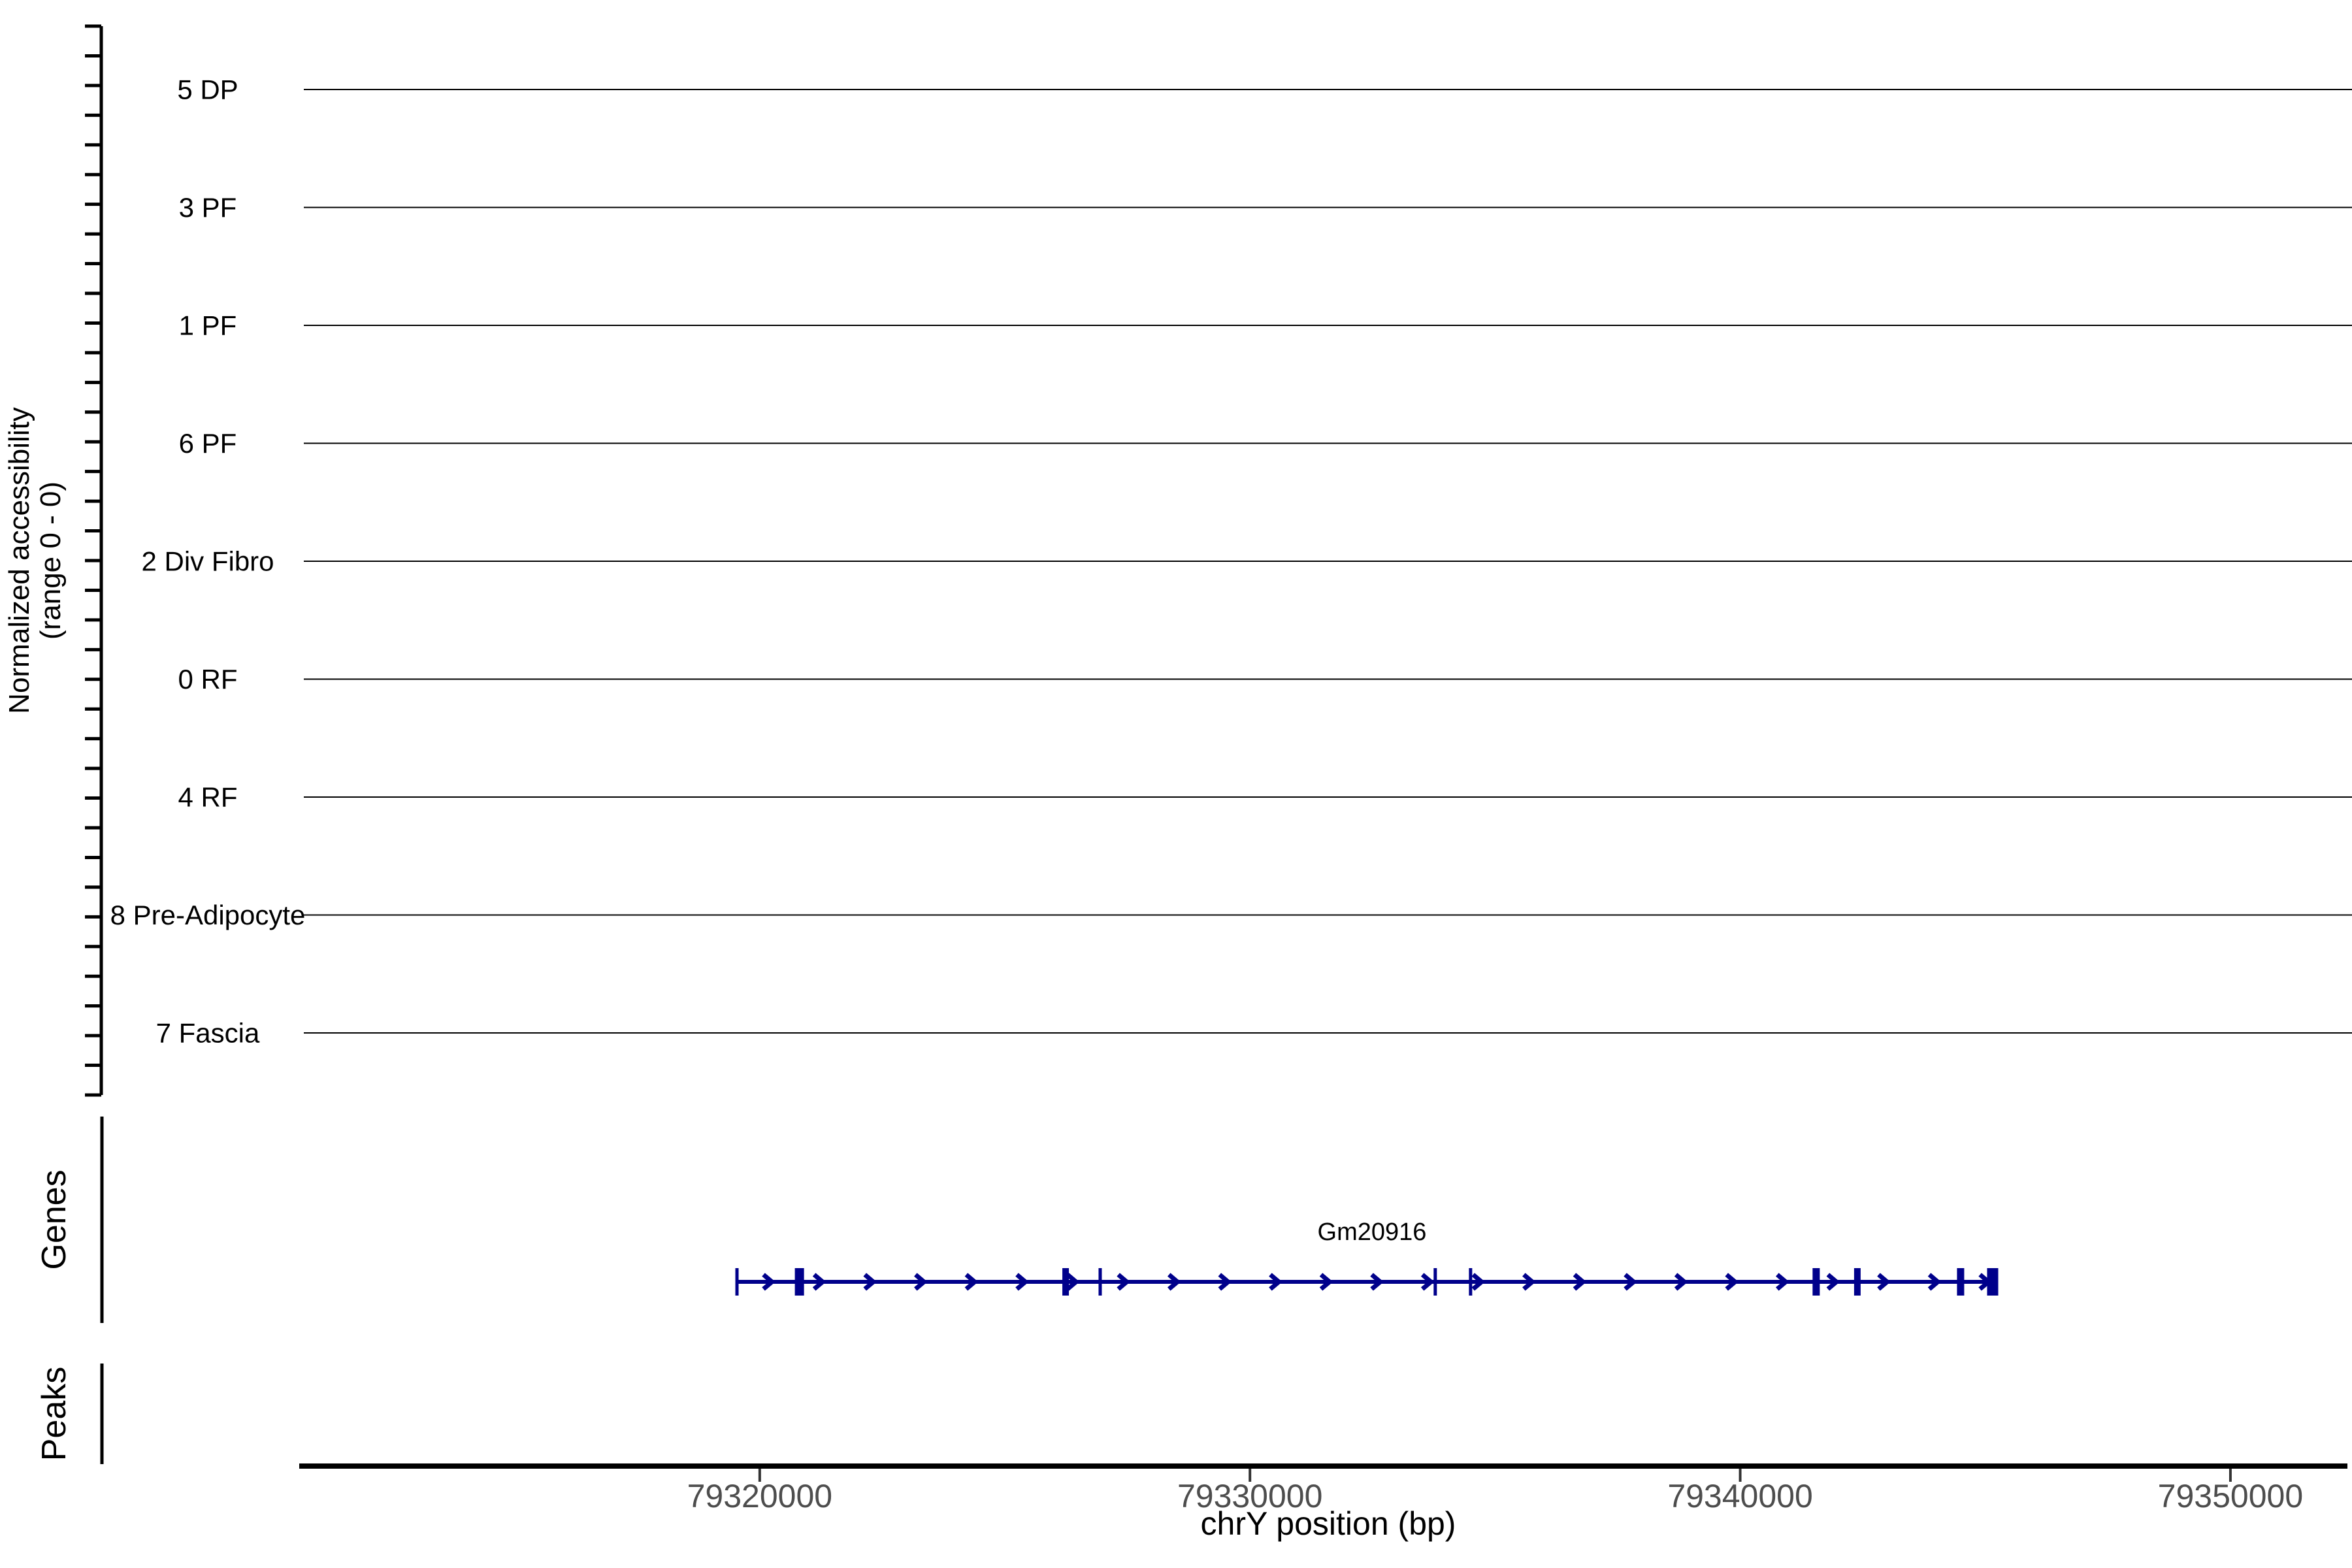 Image resolution: width=2352 pixels, height=1568 pixels. Describe the element at coordinates (208, 207) in the screenshot. I see `track-label: 3 PF` at that location.